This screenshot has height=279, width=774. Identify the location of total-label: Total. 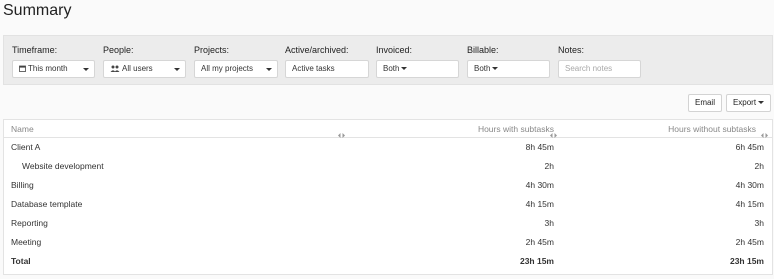
(21, 261).